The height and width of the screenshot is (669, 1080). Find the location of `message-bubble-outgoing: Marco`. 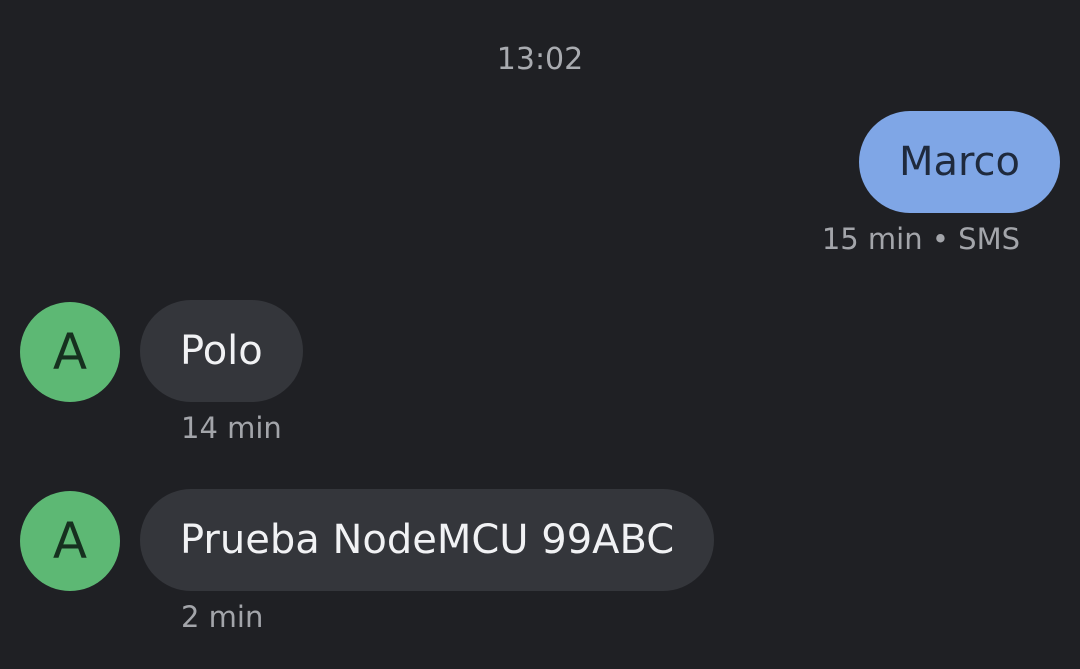

message-bubble-outgoing: Marco is located at coordinates (959, 162).